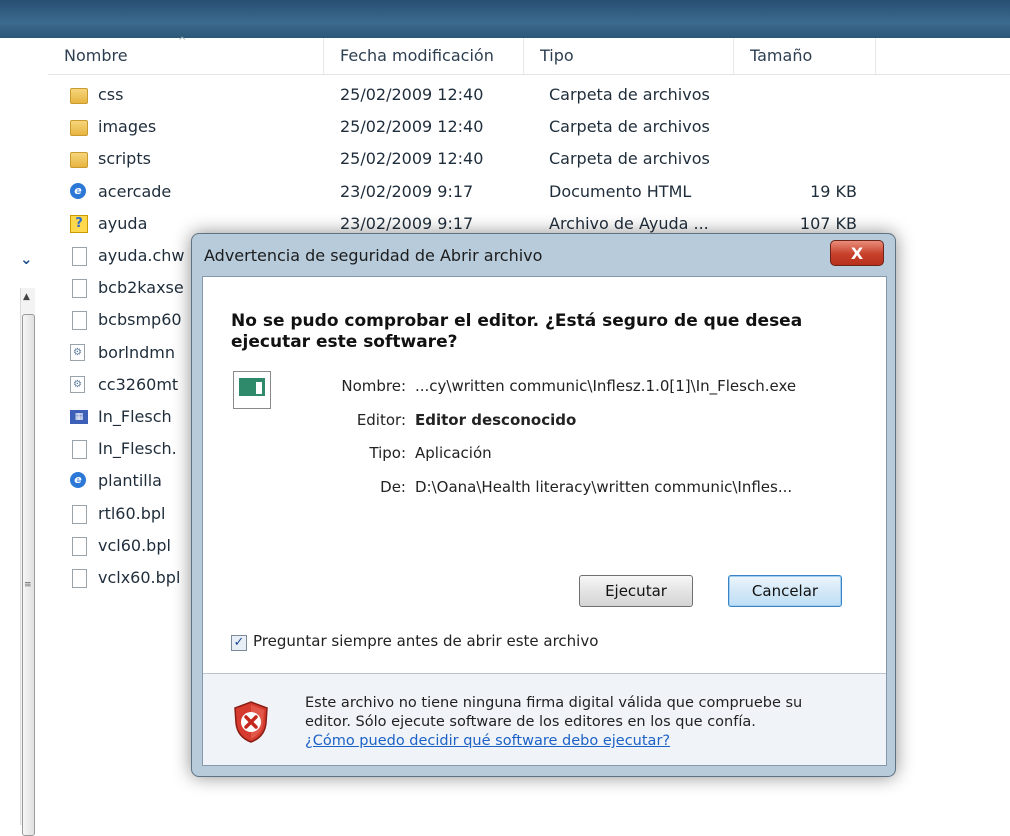 The height and width of the screenshot is (836, 1010). What do you see at coordinates (182, 41) in the screenshot?
I see `sort-ascending-icon: ^` at bounding box center [182, 41].